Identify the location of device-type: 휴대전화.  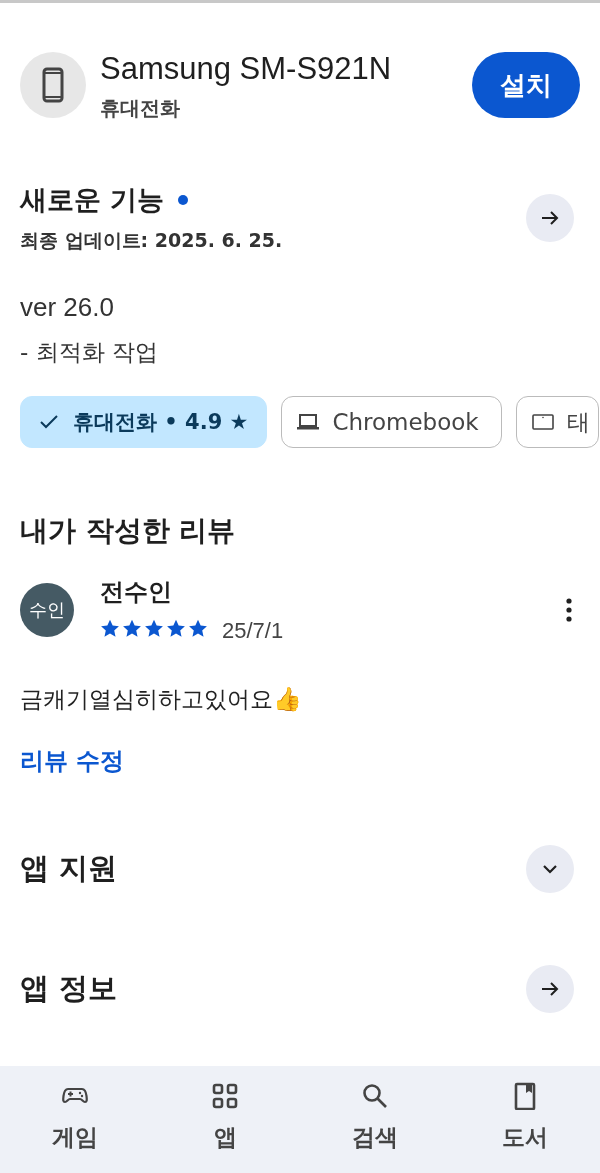
(140, 108).